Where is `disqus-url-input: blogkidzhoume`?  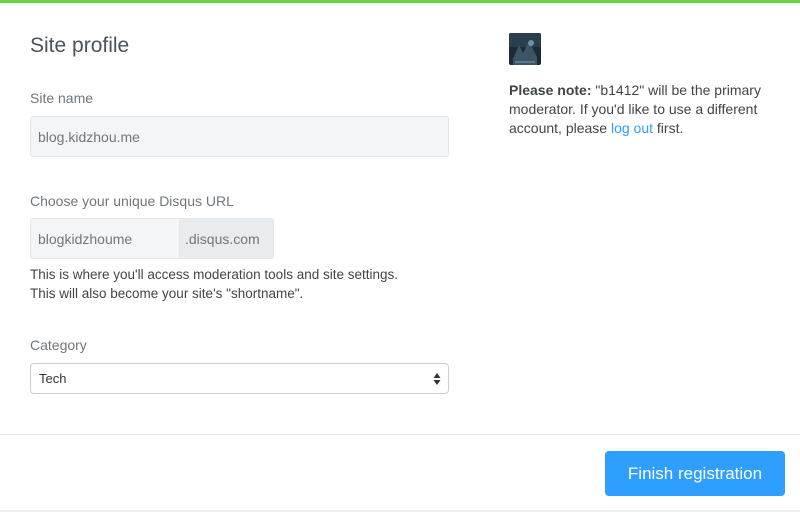 disqus-url-input: blogkidzhoume is located at coordinates (105, 238).